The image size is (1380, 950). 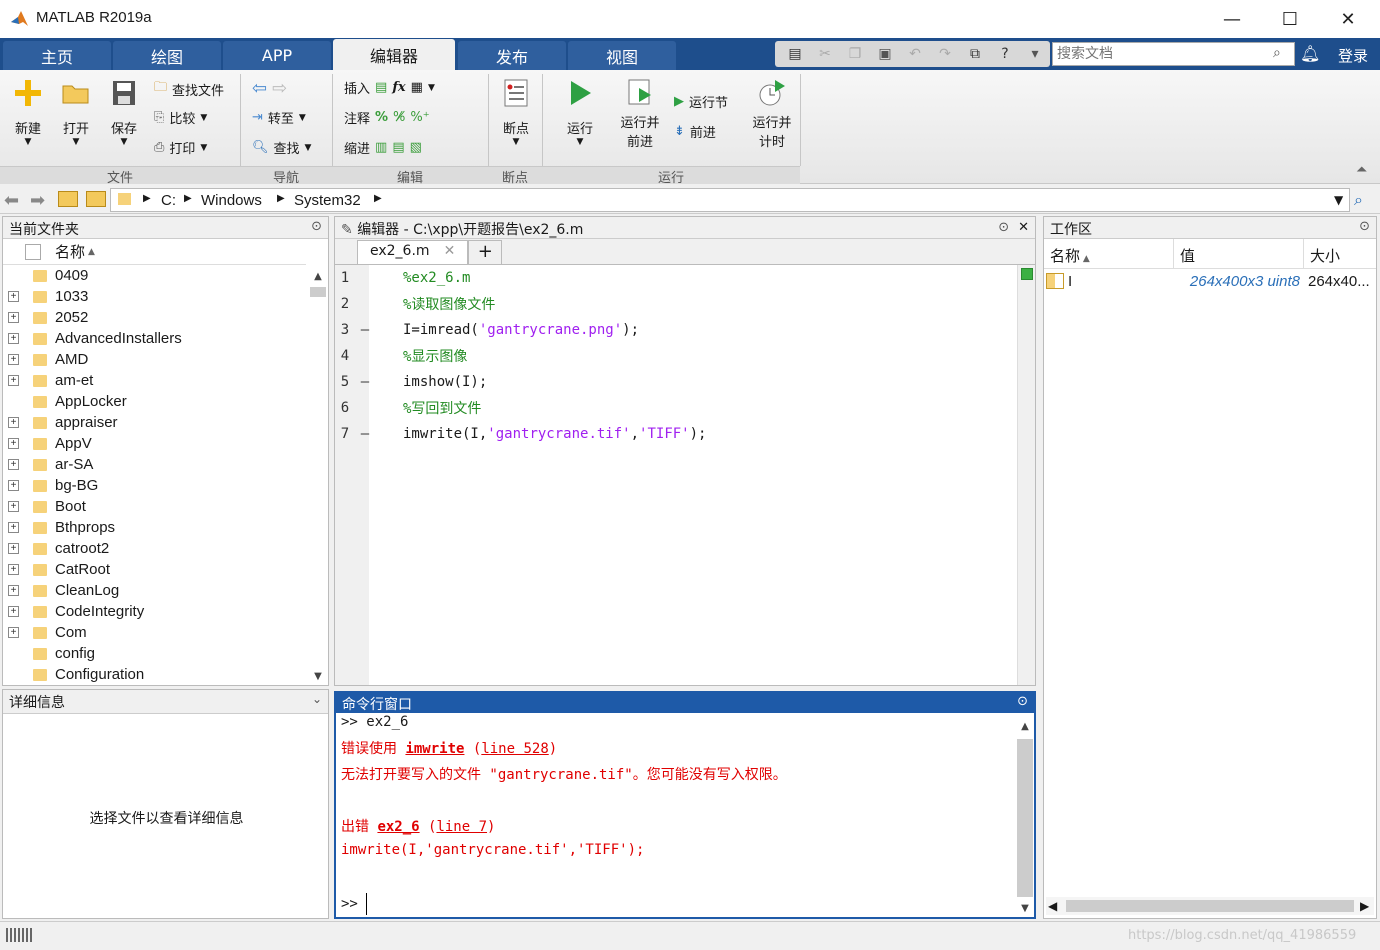 What do you see at coordinates (1361, 170) in the screenshot?
I see `collapse-ribbon-icon: ⏶` at bounding box center [1361, 170].